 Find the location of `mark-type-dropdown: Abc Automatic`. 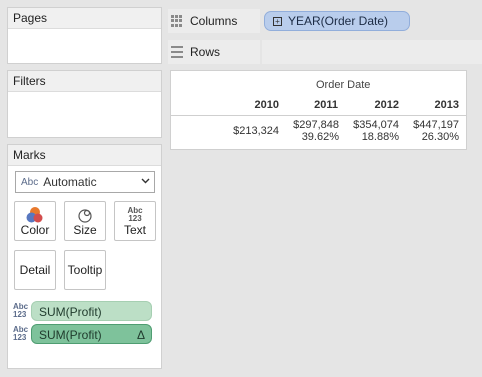

mark-type-dropdown: Abc Automatic is located at coordinates (85, 182).